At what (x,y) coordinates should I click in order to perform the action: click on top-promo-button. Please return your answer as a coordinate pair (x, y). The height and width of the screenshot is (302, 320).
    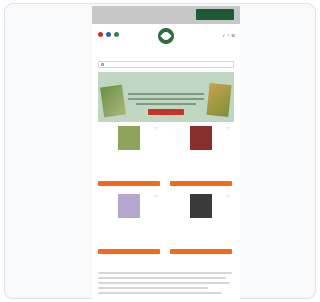
    Looking at the image, I should click on (215, 14).